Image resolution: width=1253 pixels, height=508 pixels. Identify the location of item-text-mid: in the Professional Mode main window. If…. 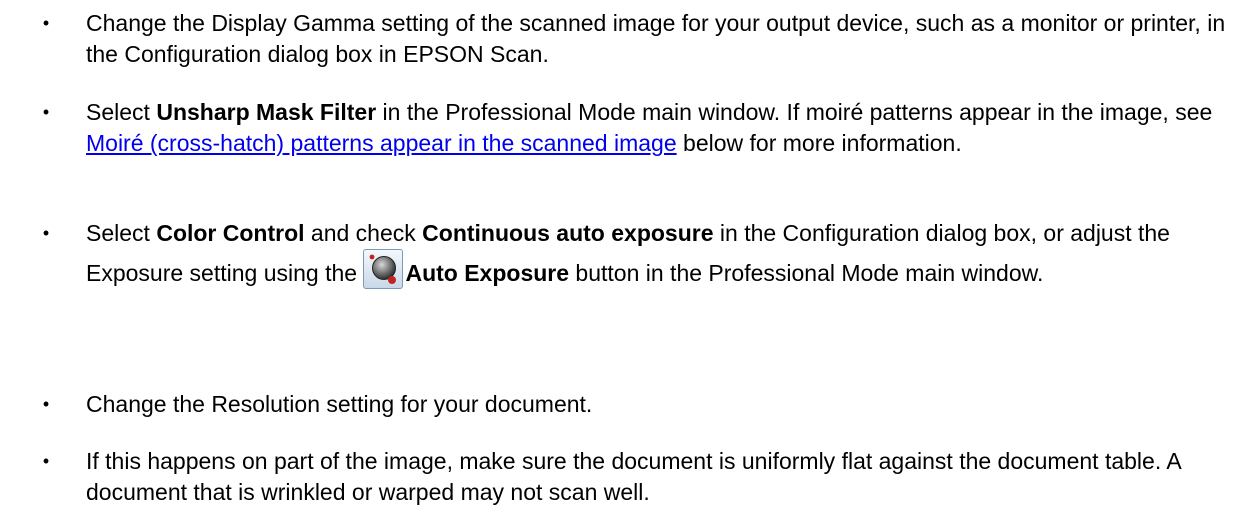
(794, 112).